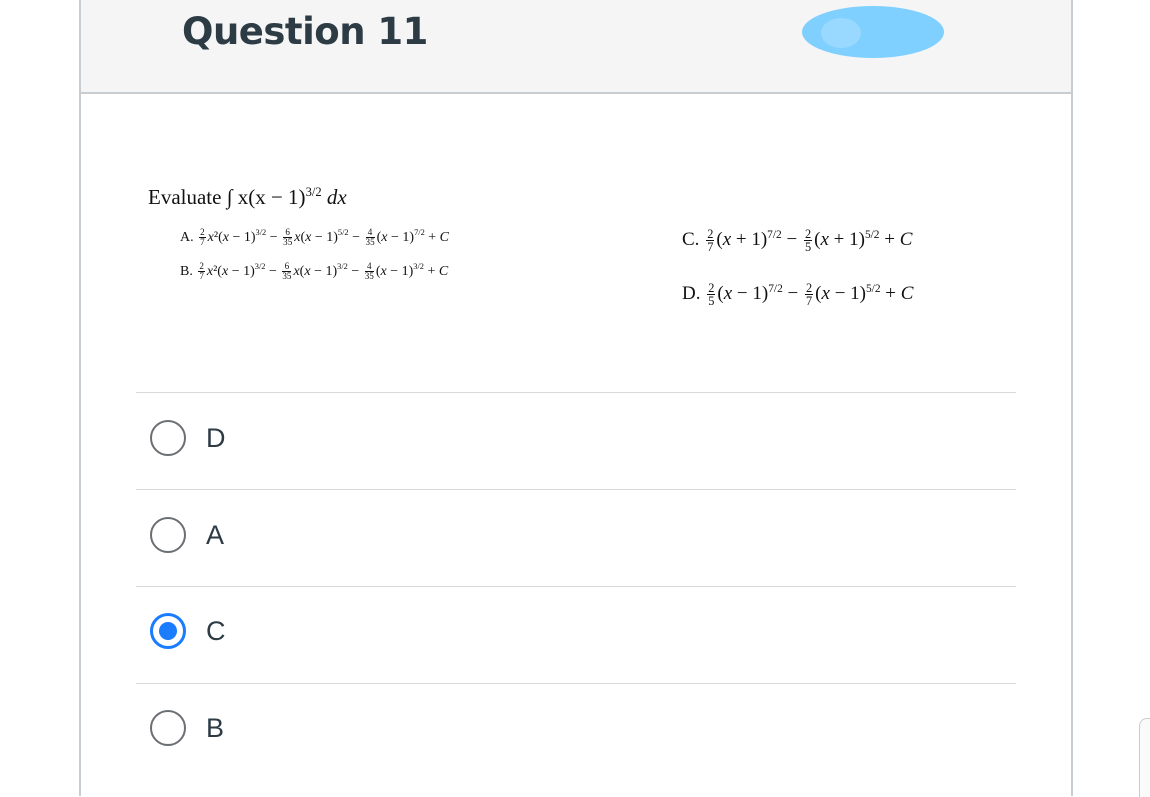  What do you see at coordinates (185, 197) in the screenshot?
I see `prompt-label: Evaluate` at bounding box center [185, 197].